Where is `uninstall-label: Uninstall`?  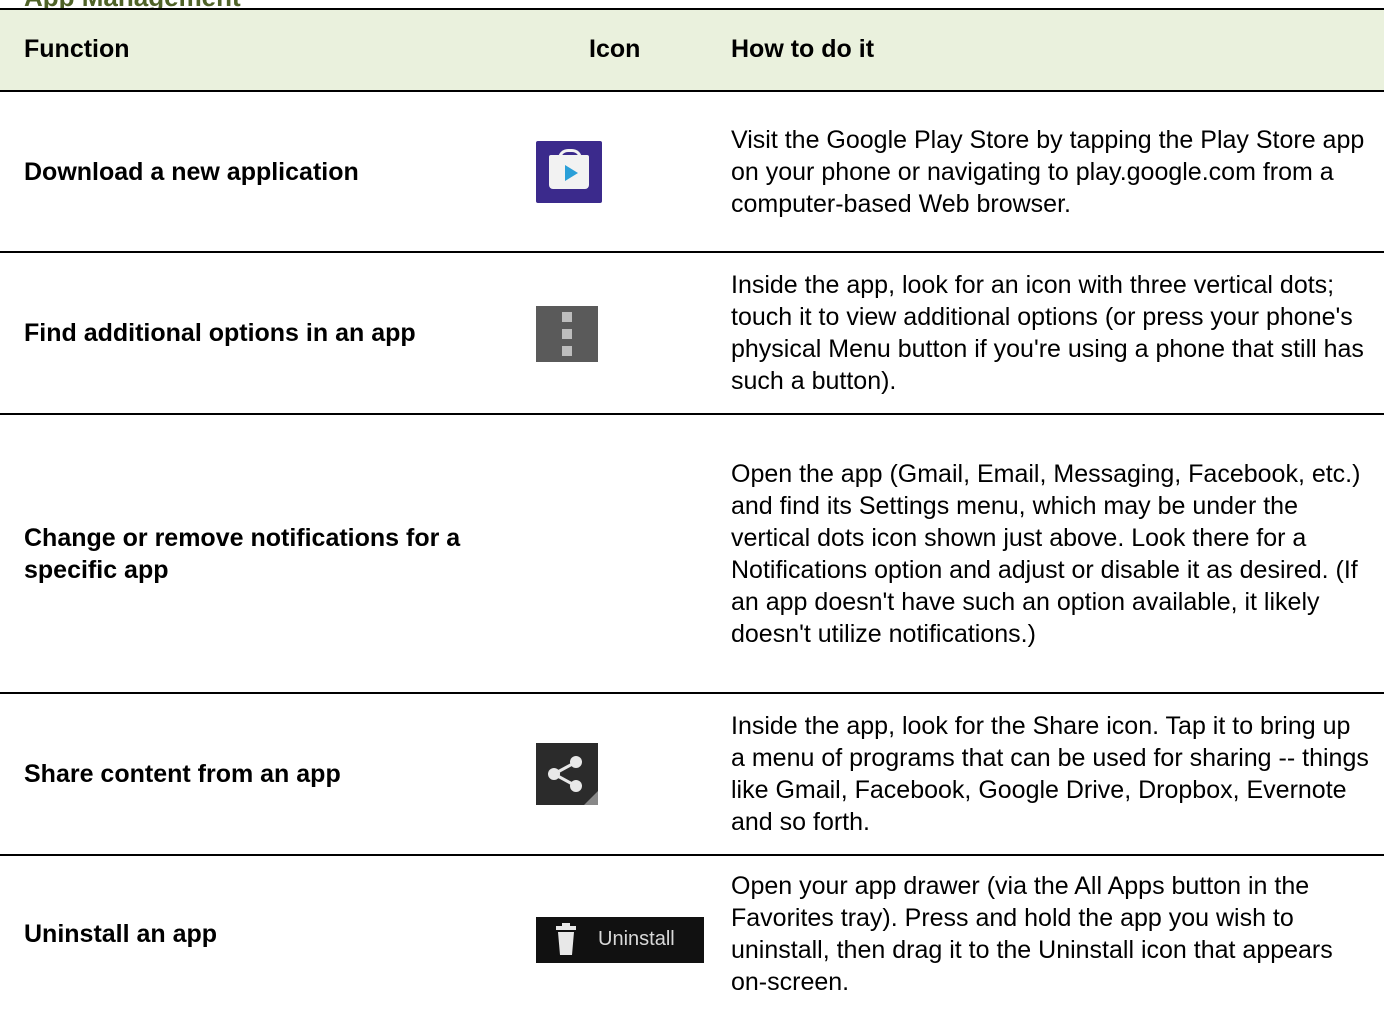
uninstall-label: Uninstall is located at coordinates (636, 939).